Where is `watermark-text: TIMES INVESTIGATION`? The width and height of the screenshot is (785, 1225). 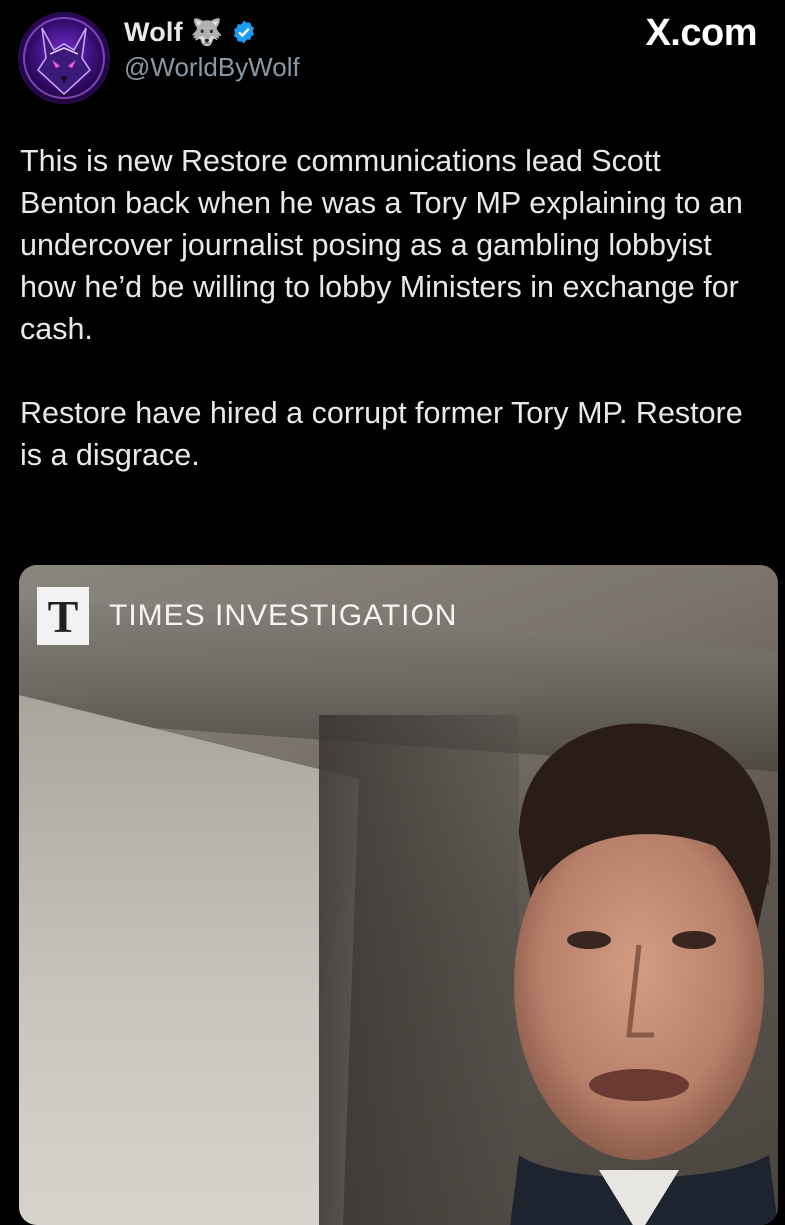 watermark-text: TIMES INVESTIGATION is located at coordinates (283, 615).